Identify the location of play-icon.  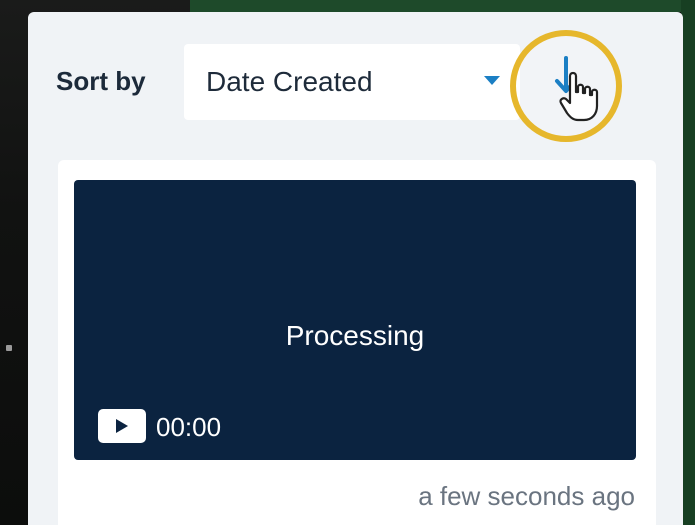
(122, 426).